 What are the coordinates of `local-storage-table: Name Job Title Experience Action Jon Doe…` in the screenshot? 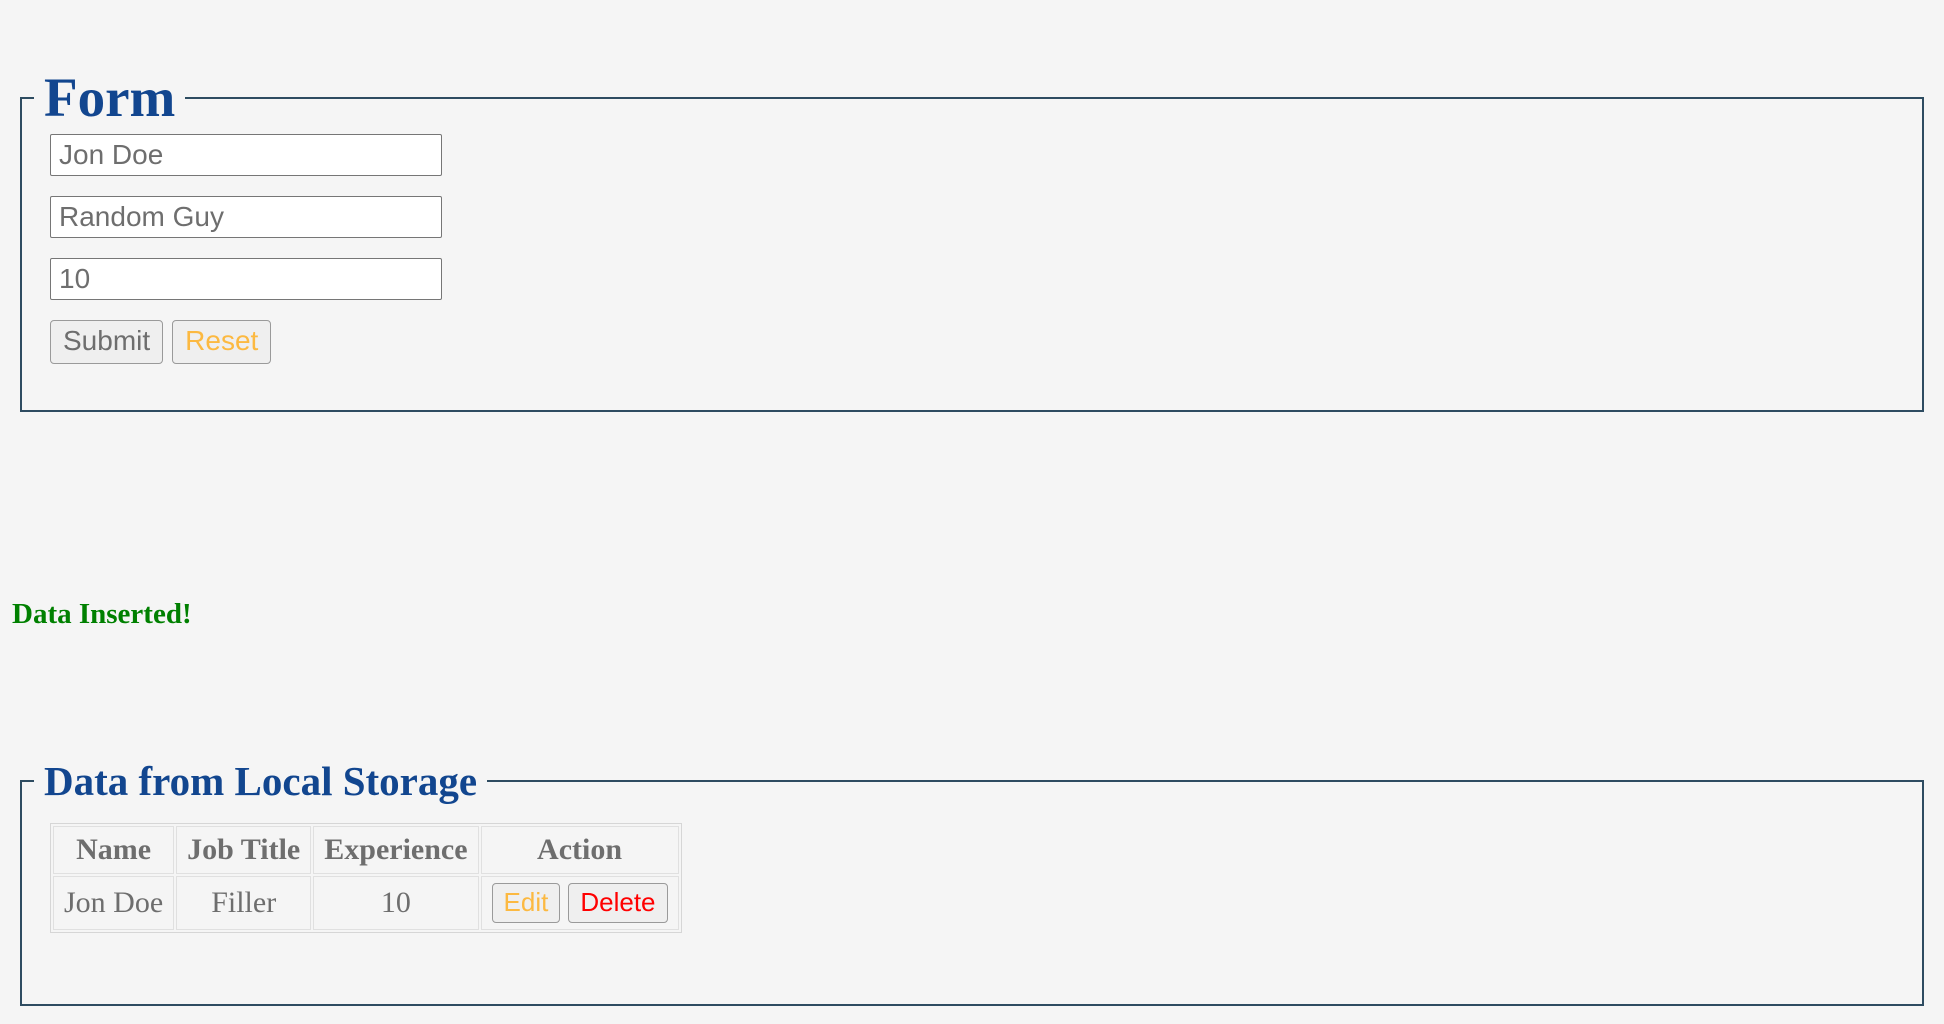 It's located at (366, 877).